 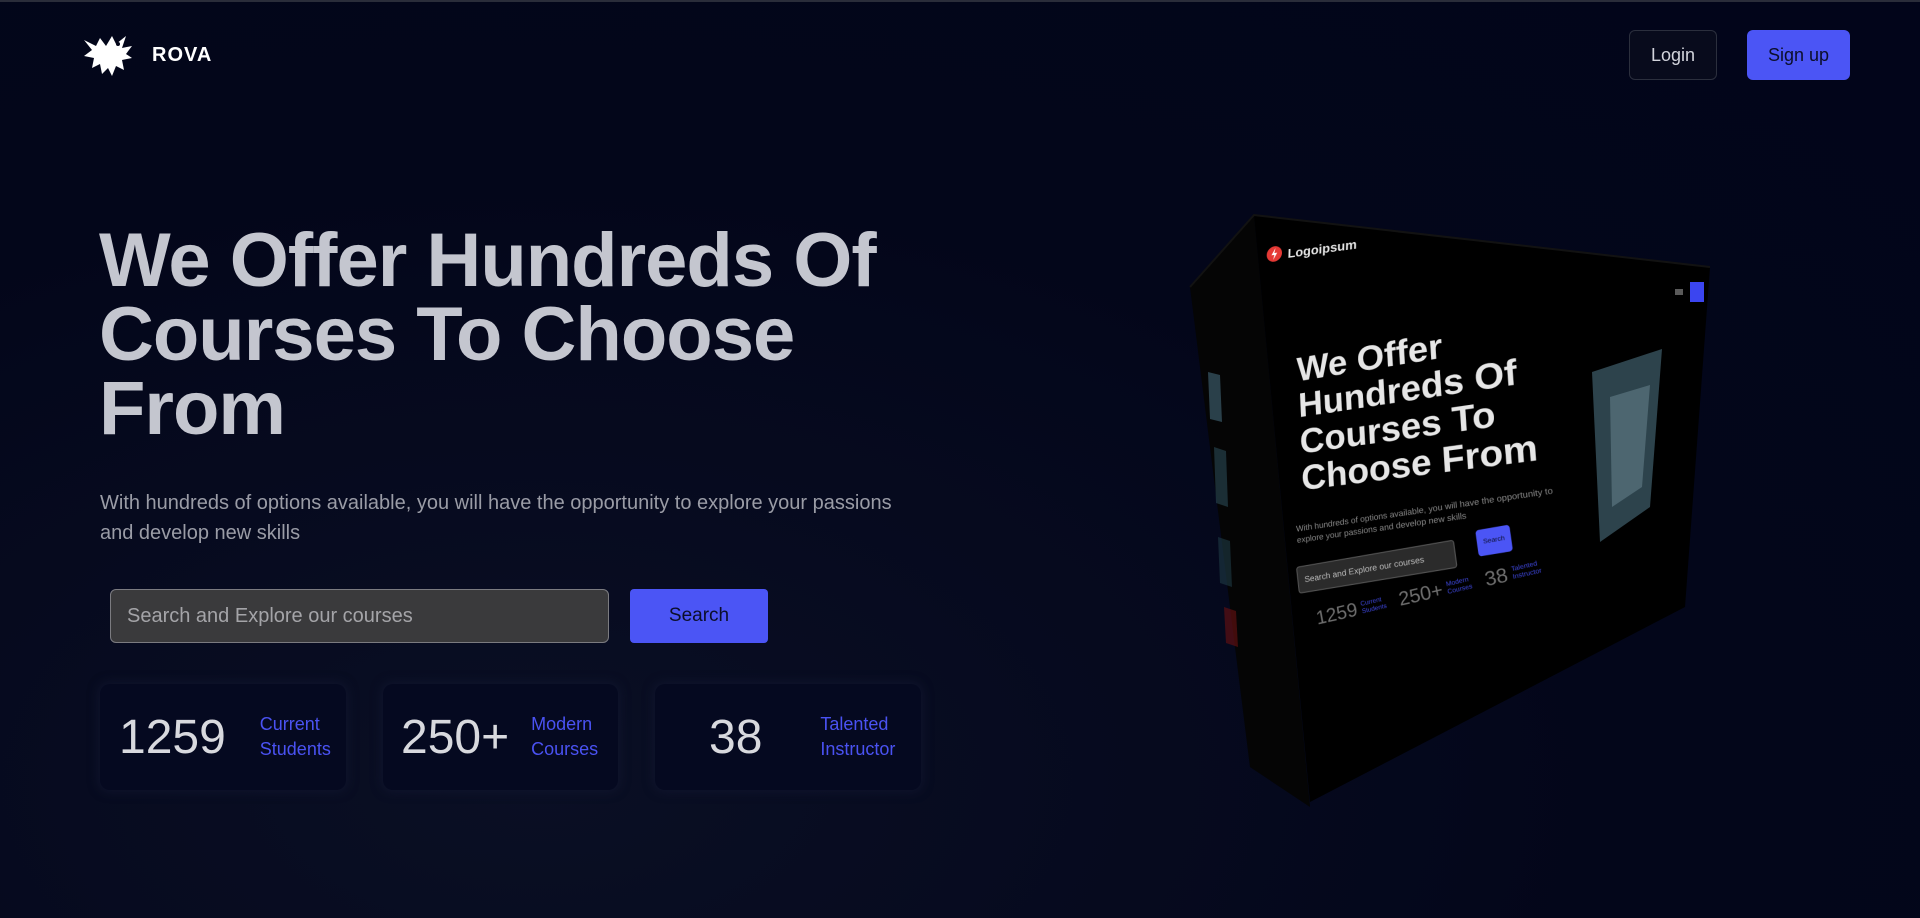 What do you see at coordinates (109, 55) in the screenshot?
I see `bird-logo-icon` at bounding box center [109, 55].